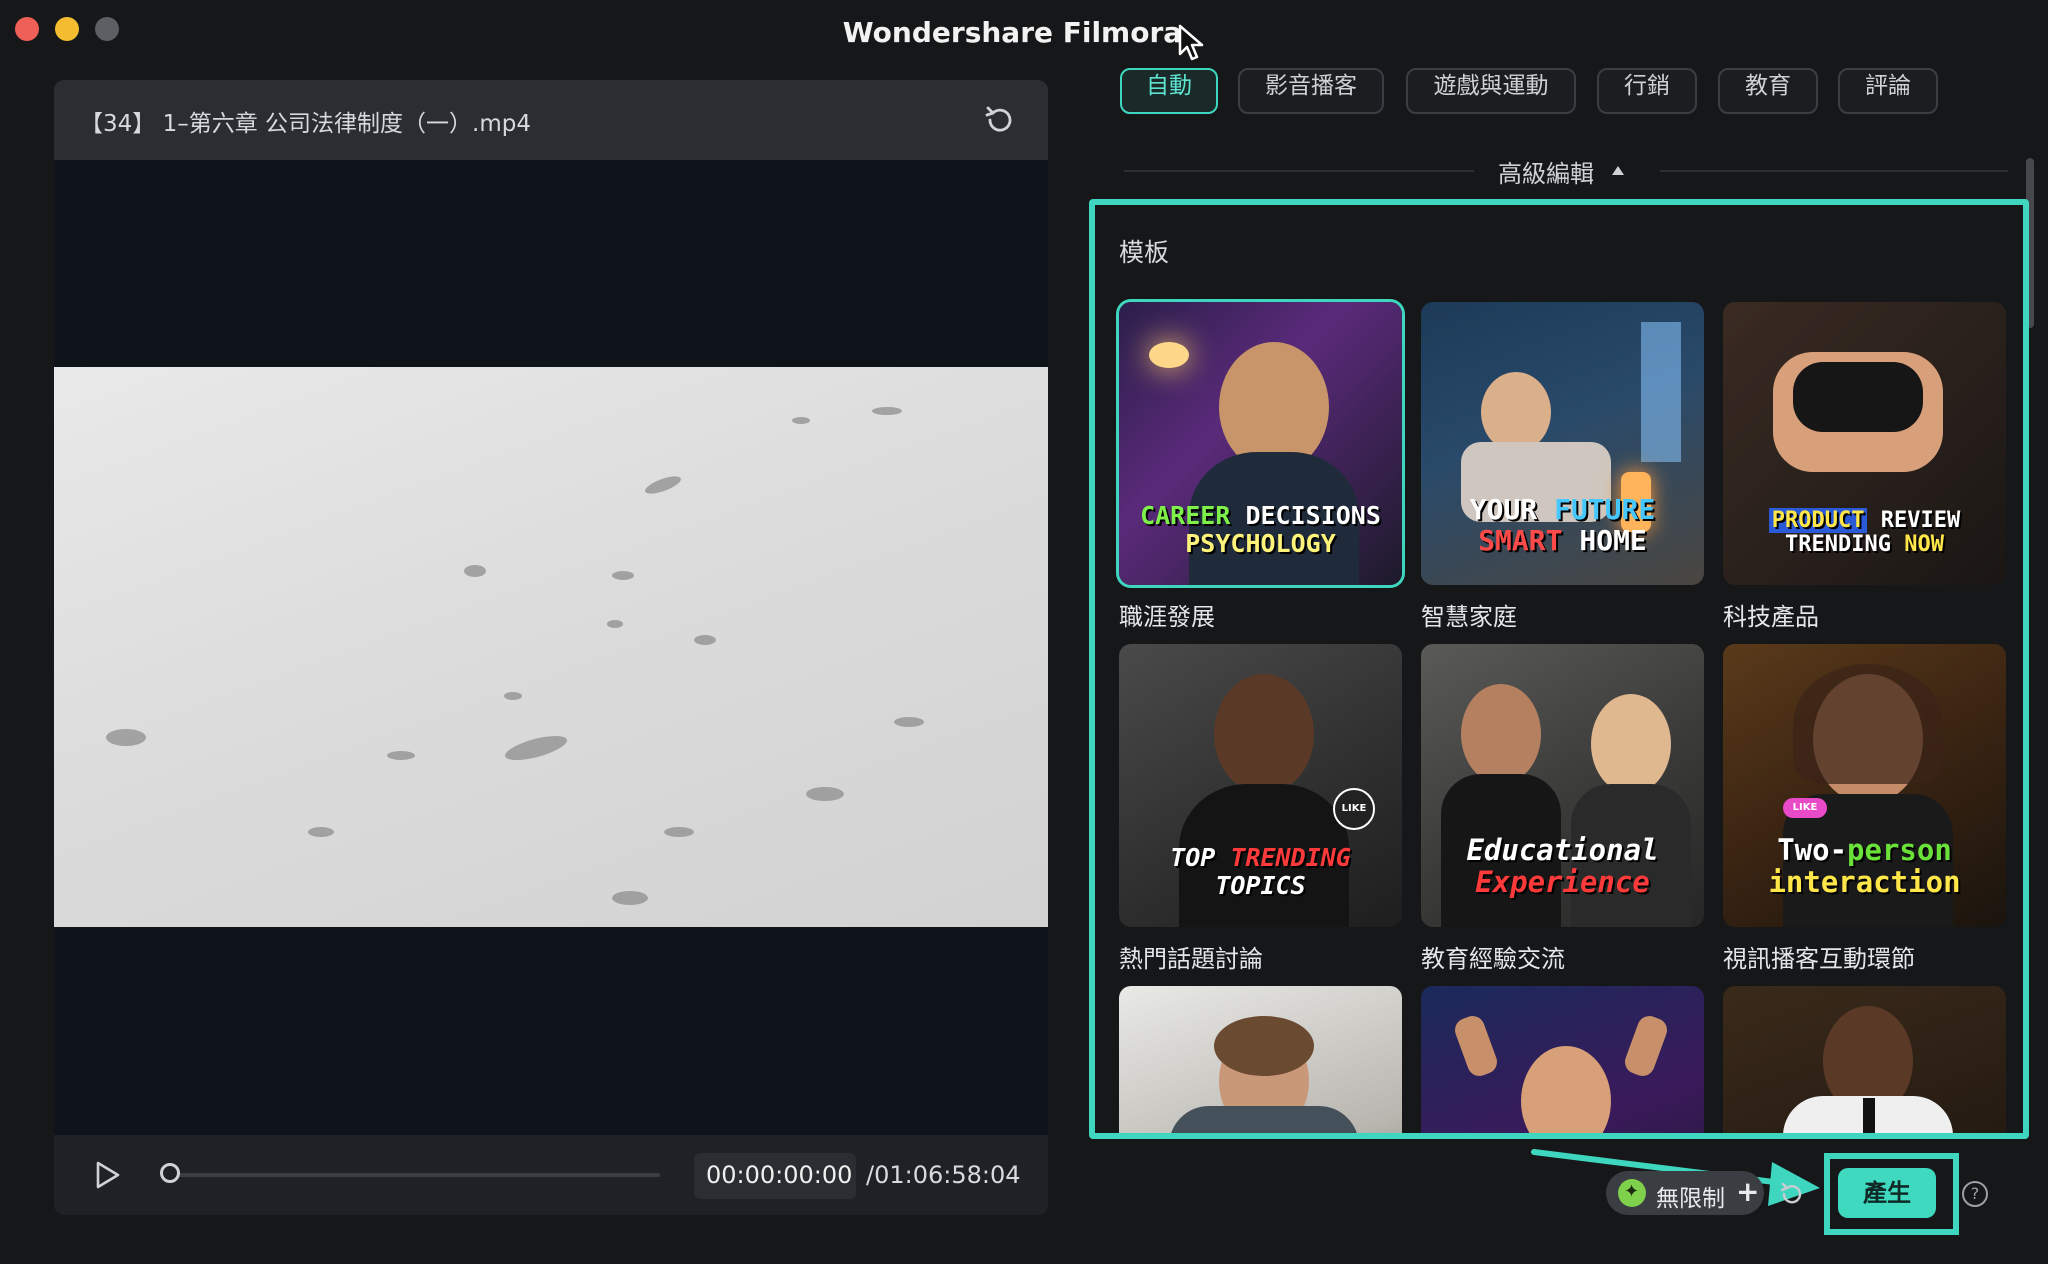  I want to click on credits-icon, so click(1632, 1193).